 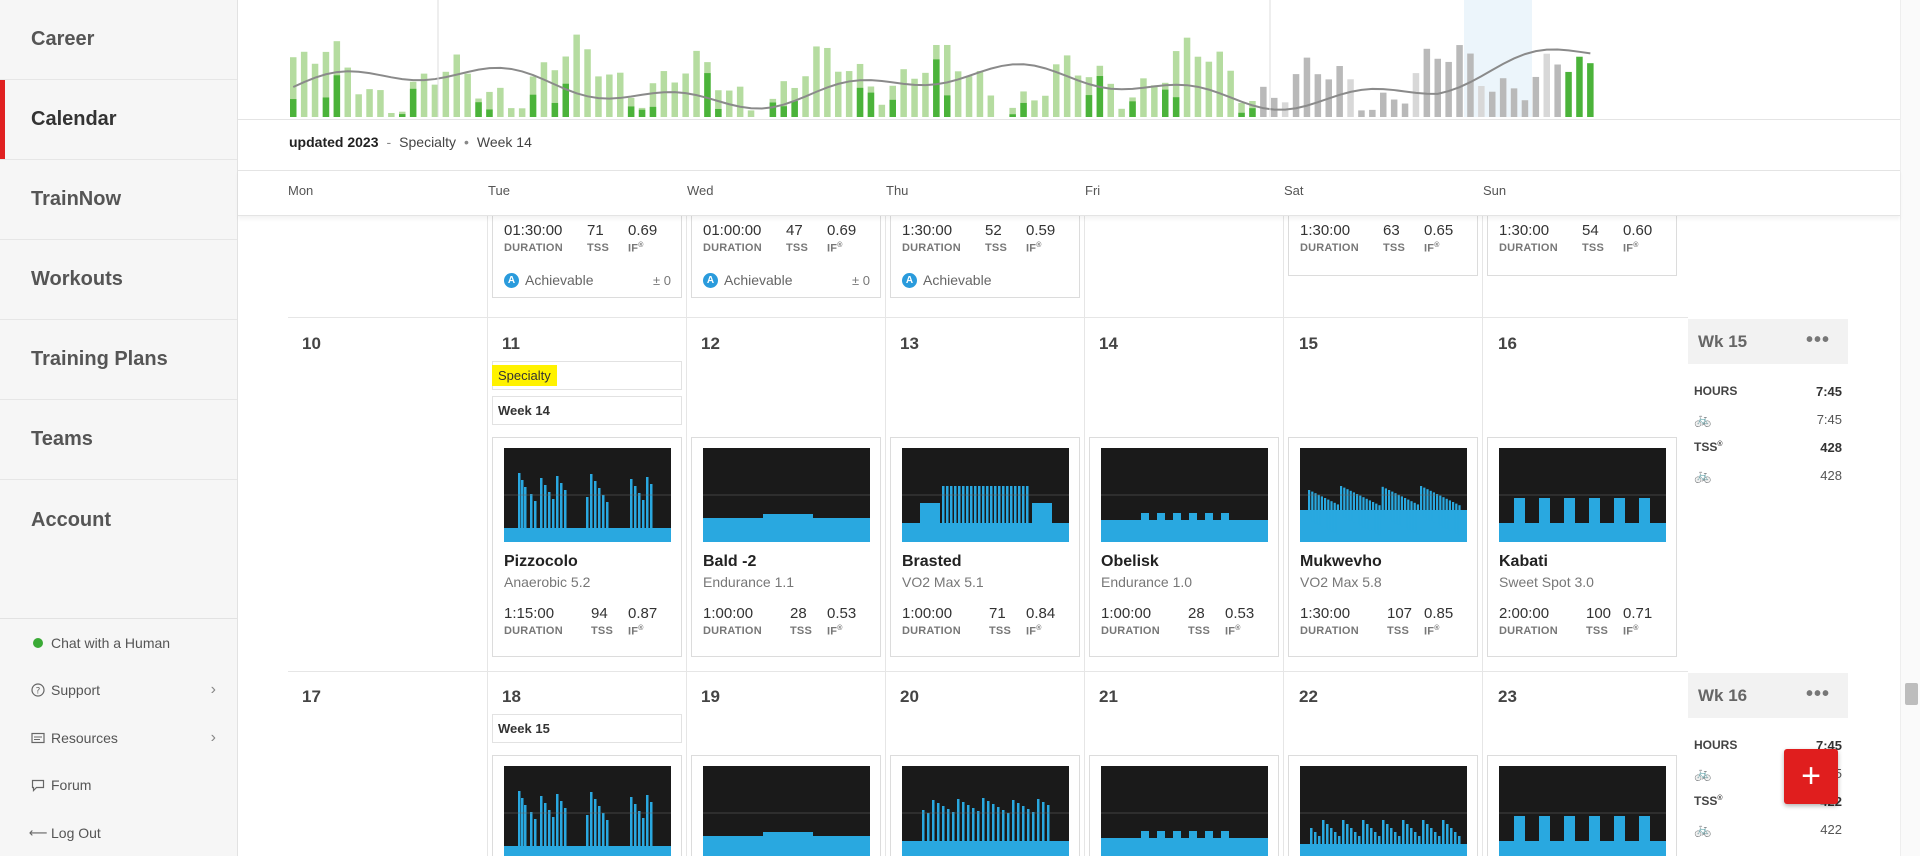 I want to click on week-summary-header: Wk 15 •••, so click(x=1768, y=341).